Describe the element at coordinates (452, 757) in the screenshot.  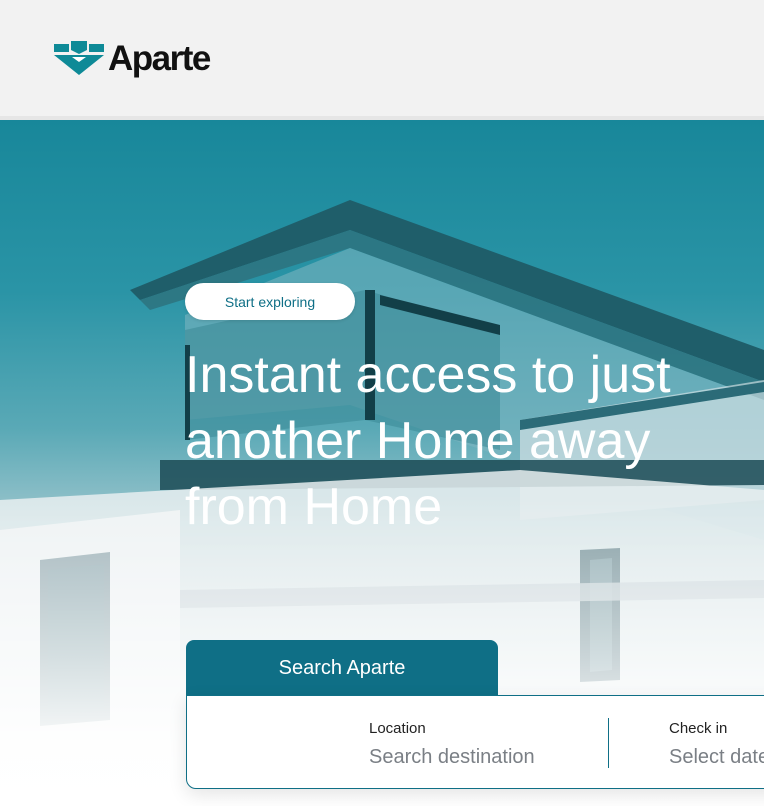
I see `location-input: Search destination` at that location.